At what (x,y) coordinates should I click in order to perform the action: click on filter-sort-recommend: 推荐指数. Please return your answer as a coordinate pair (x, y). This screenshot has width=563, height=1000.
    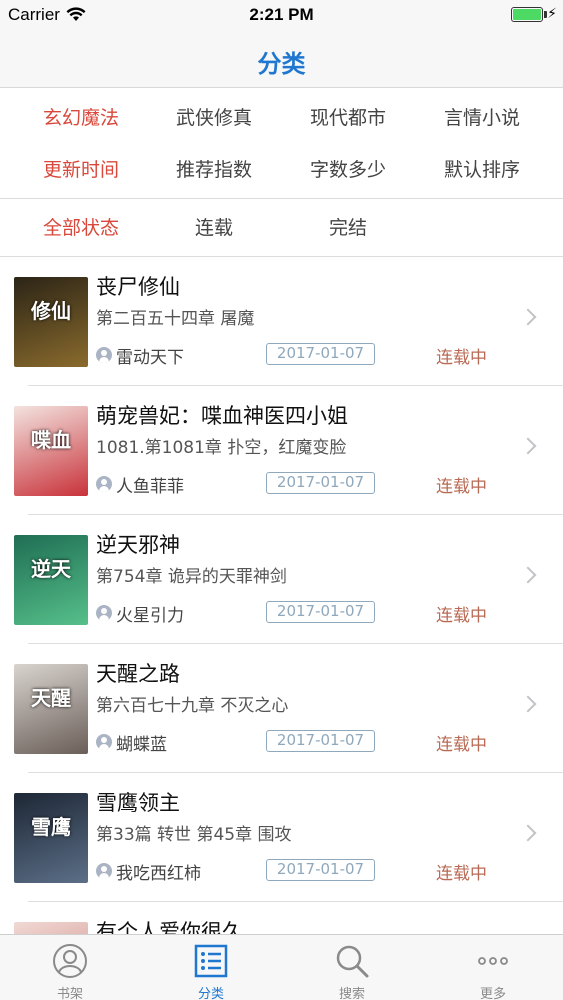
    Looking at the image, I should click on (214, 170).